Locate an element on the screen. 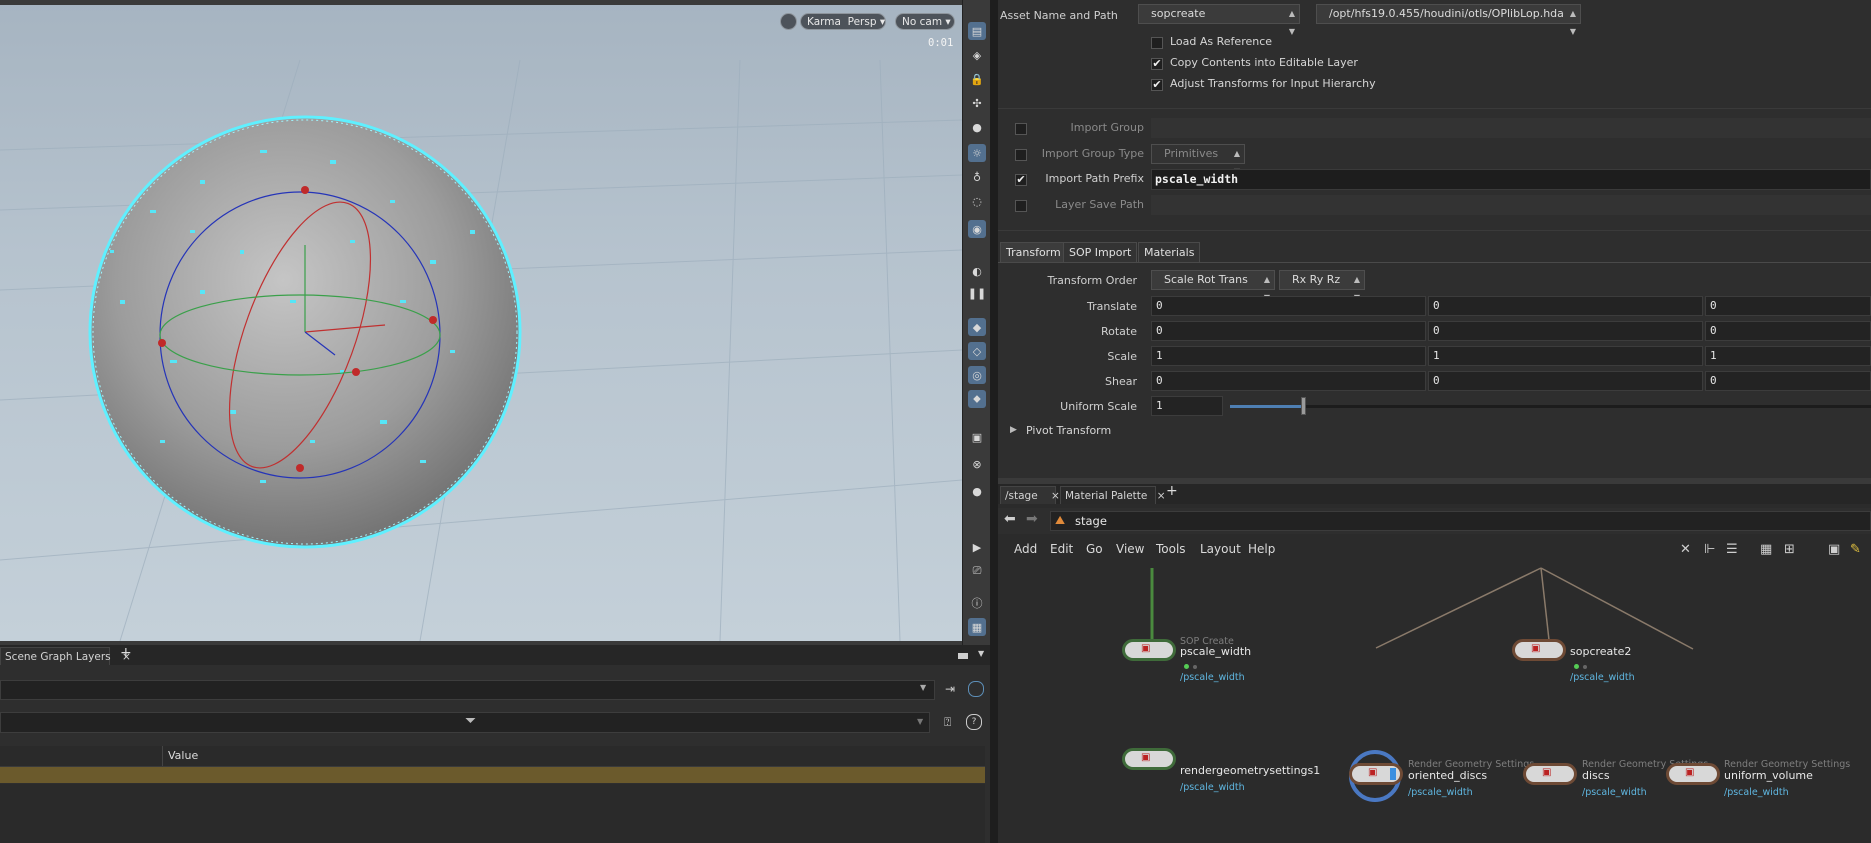  translate-y-field: 0 is located at coordinates (1565, 306).